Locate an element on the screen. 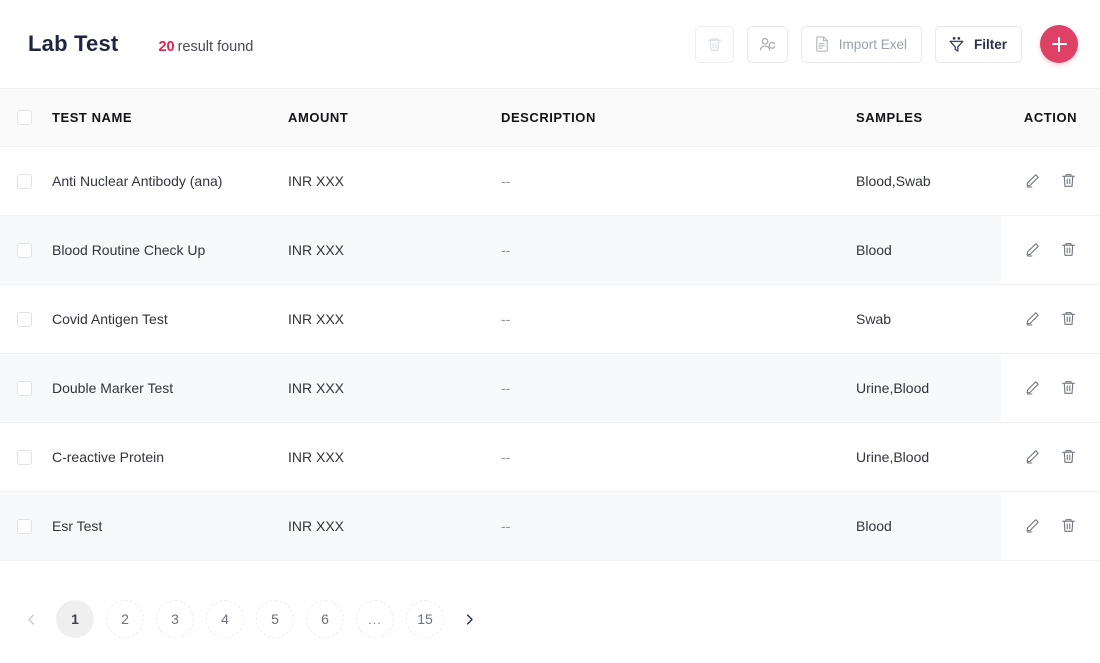 Image resolution: width=1100 pixels, height=663 pixels. cell-test-name: Covid Antigen Test is located at coordinates (161, 319).